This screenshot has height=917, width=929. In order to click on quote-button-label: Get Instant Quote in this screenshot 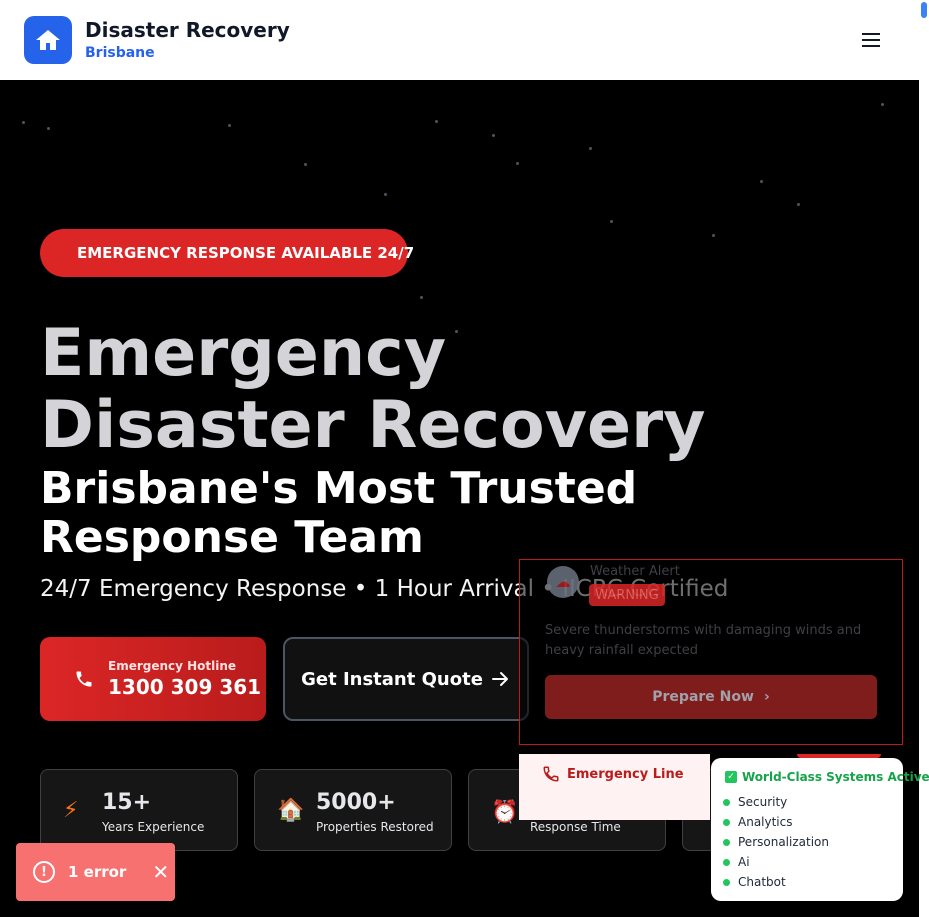, I will do `click(392, 679)`.